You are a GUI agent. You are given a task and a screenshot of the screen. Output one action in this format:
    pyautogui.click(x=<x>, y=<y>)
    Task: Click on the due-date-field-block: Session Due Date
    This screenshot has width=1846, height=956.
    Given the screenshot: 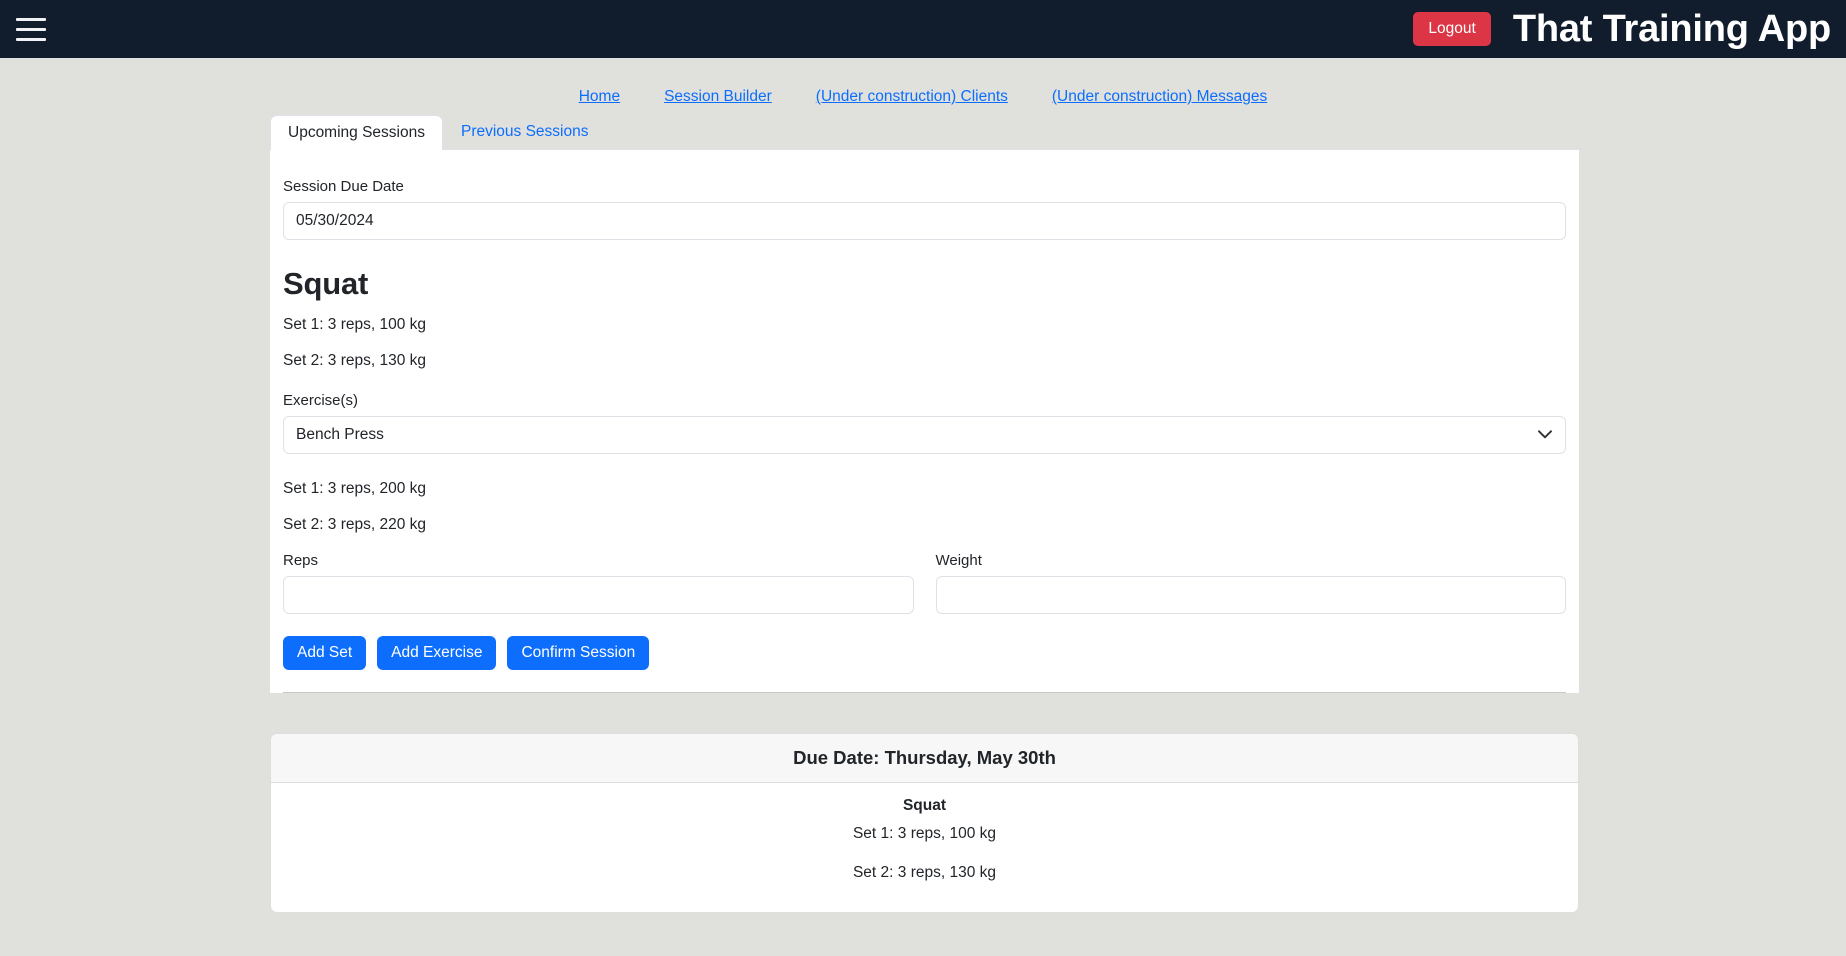 What is the action you would take?
    pyautogui.click(x=924, y=209)
    